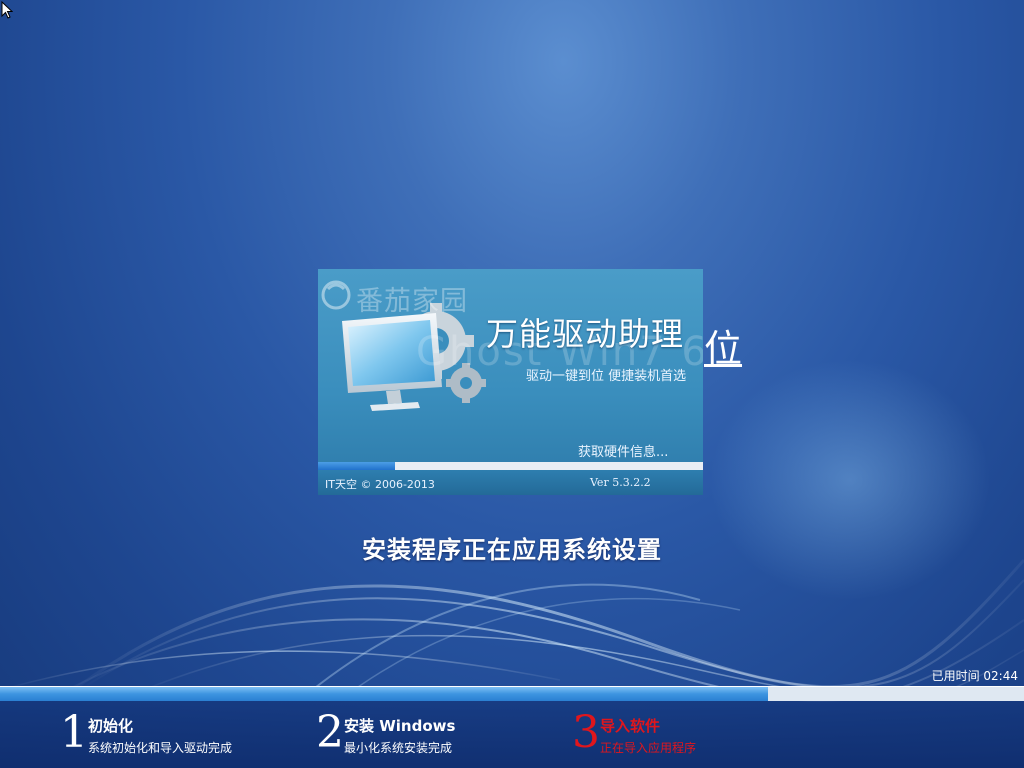  What do you see at coordinates (510, 482) in the screenshot?
I see `splash-footer: IT天空 © 2006-2013 Ver 5.3.2.2` at bounding box center [510, 482].